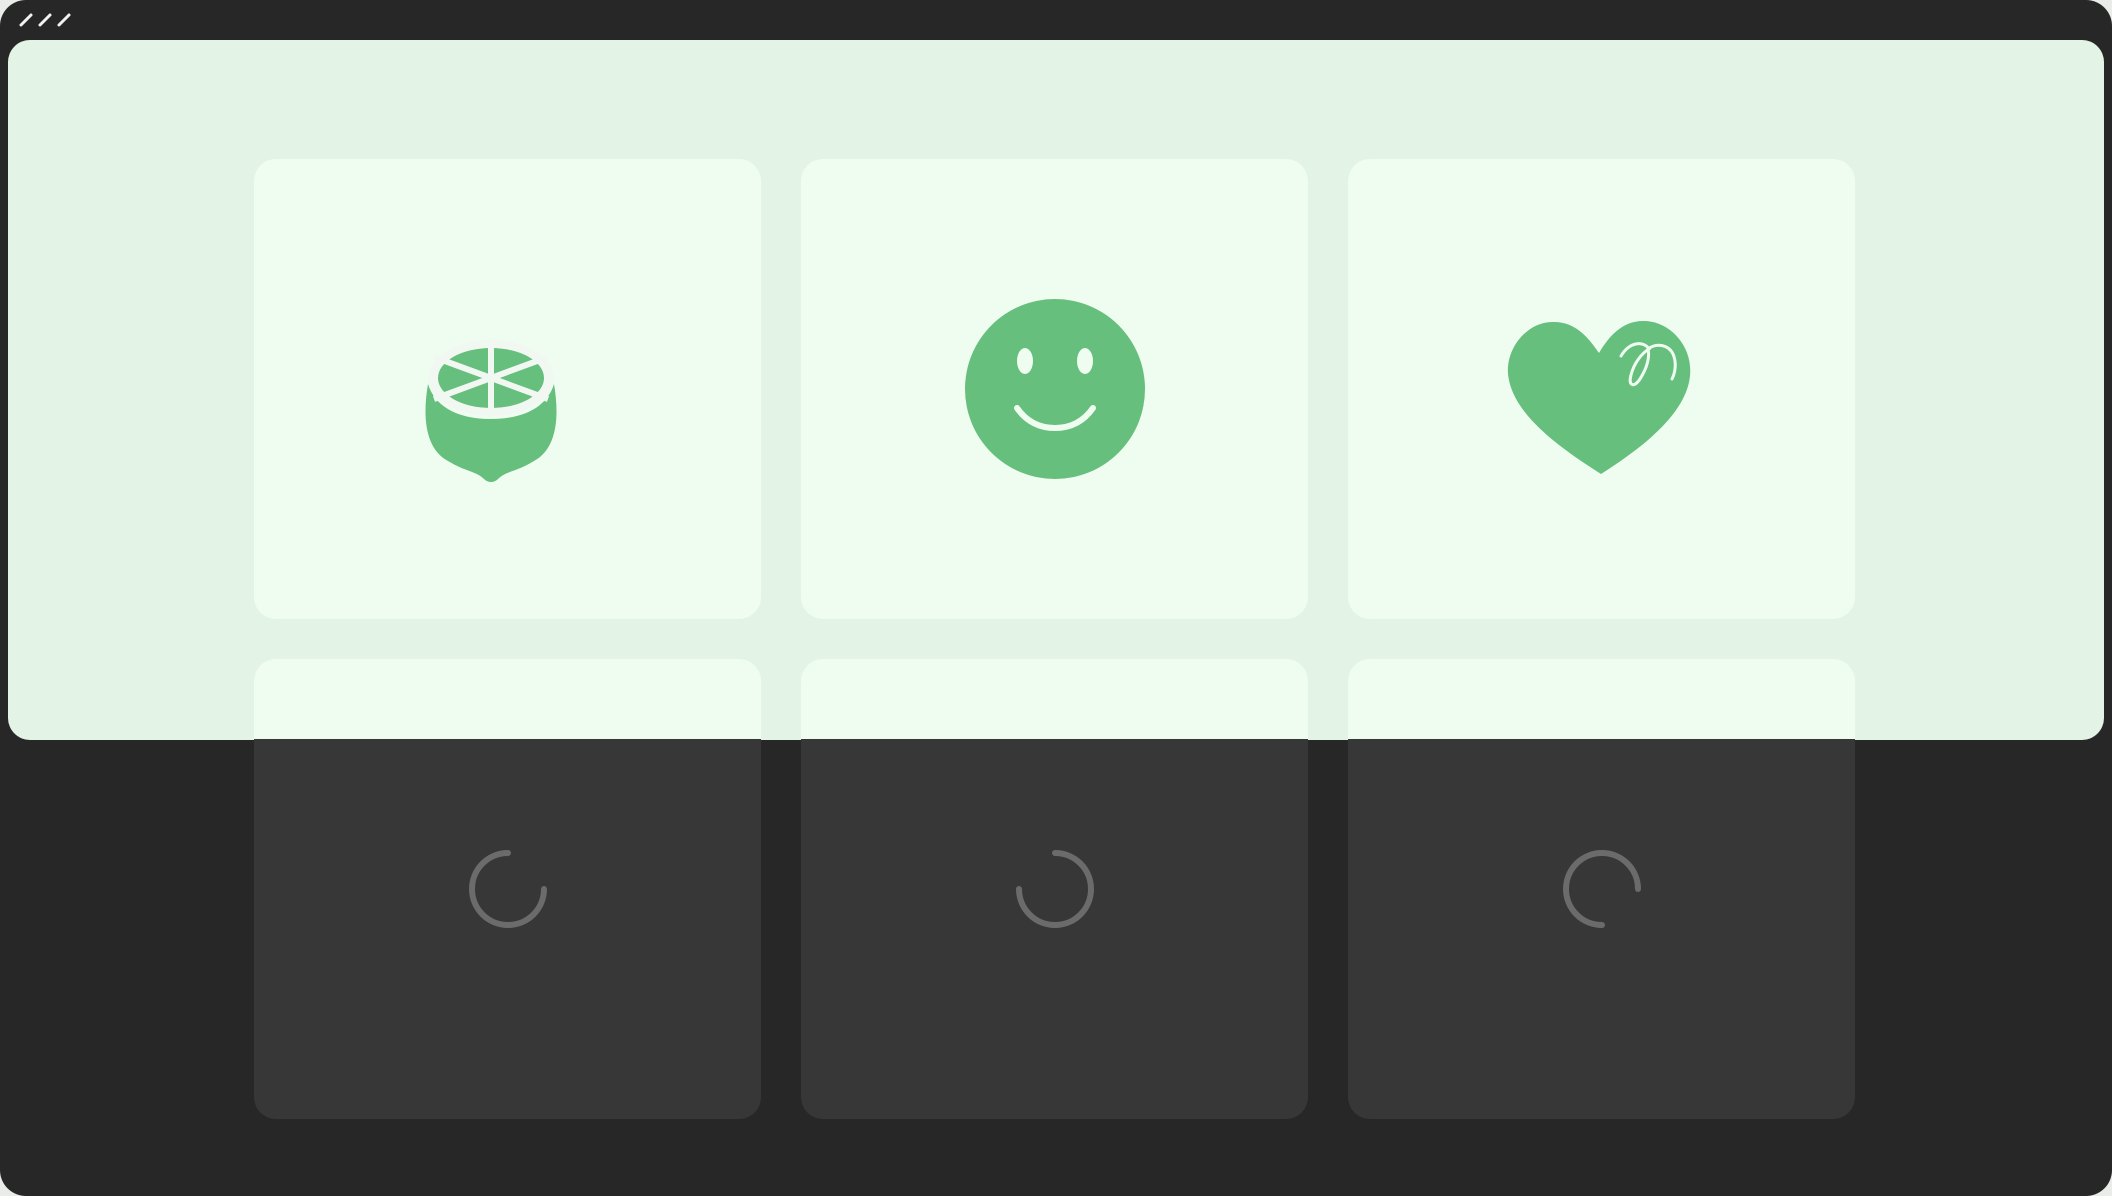 The height and width of the screenshot is (1196, 2112). What do you see at coordinates (490, 410) in the screenshot?
I see `lime-slice-icon` at bounding box center [490, 410].